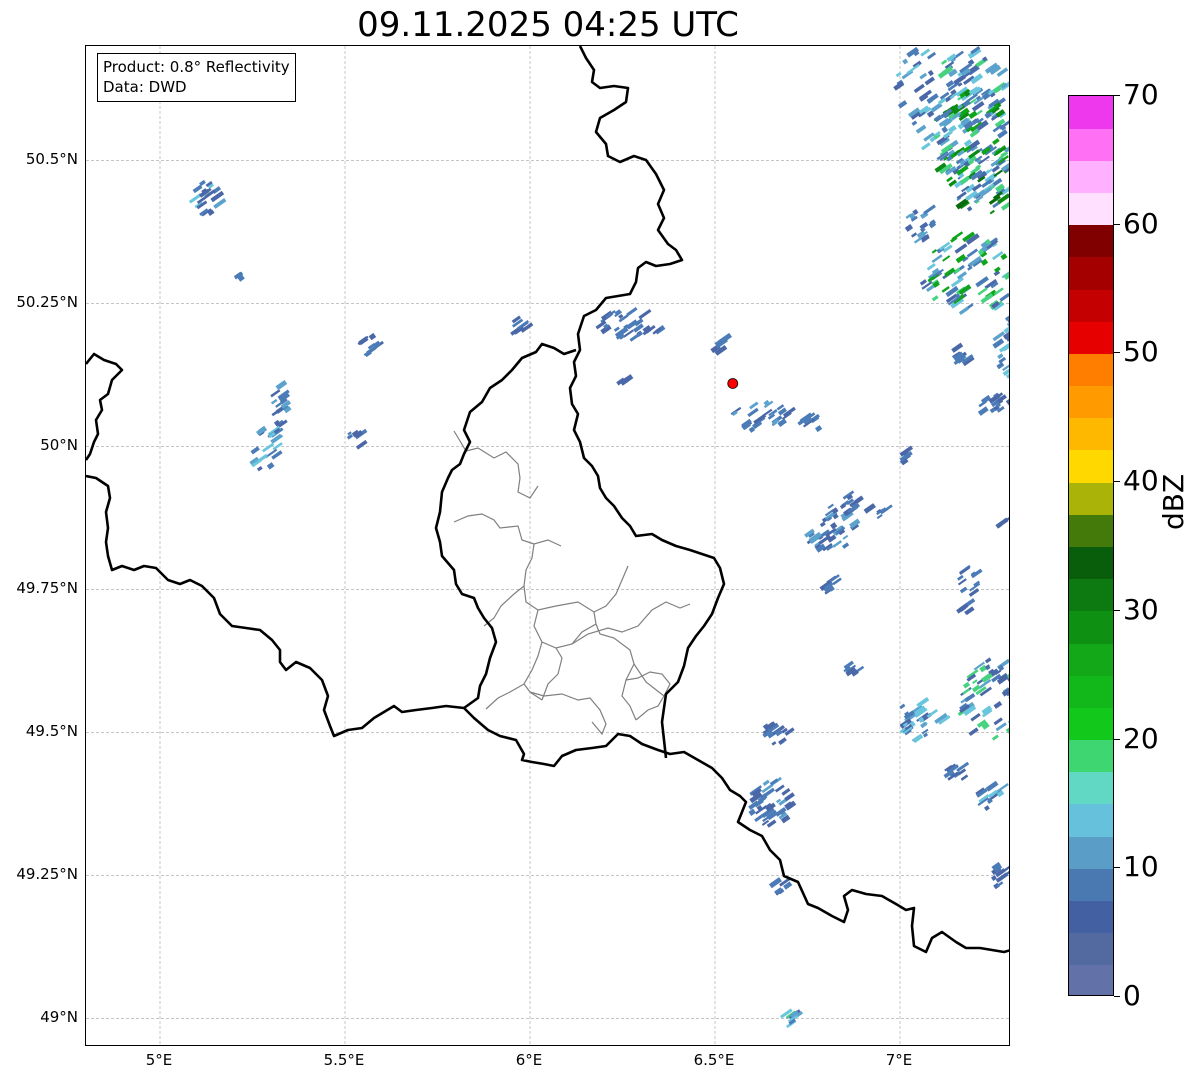 This screenshot has width=1202, height=1081. I want to click on longitude-tick-label: 6°E, so click(529, 1060).